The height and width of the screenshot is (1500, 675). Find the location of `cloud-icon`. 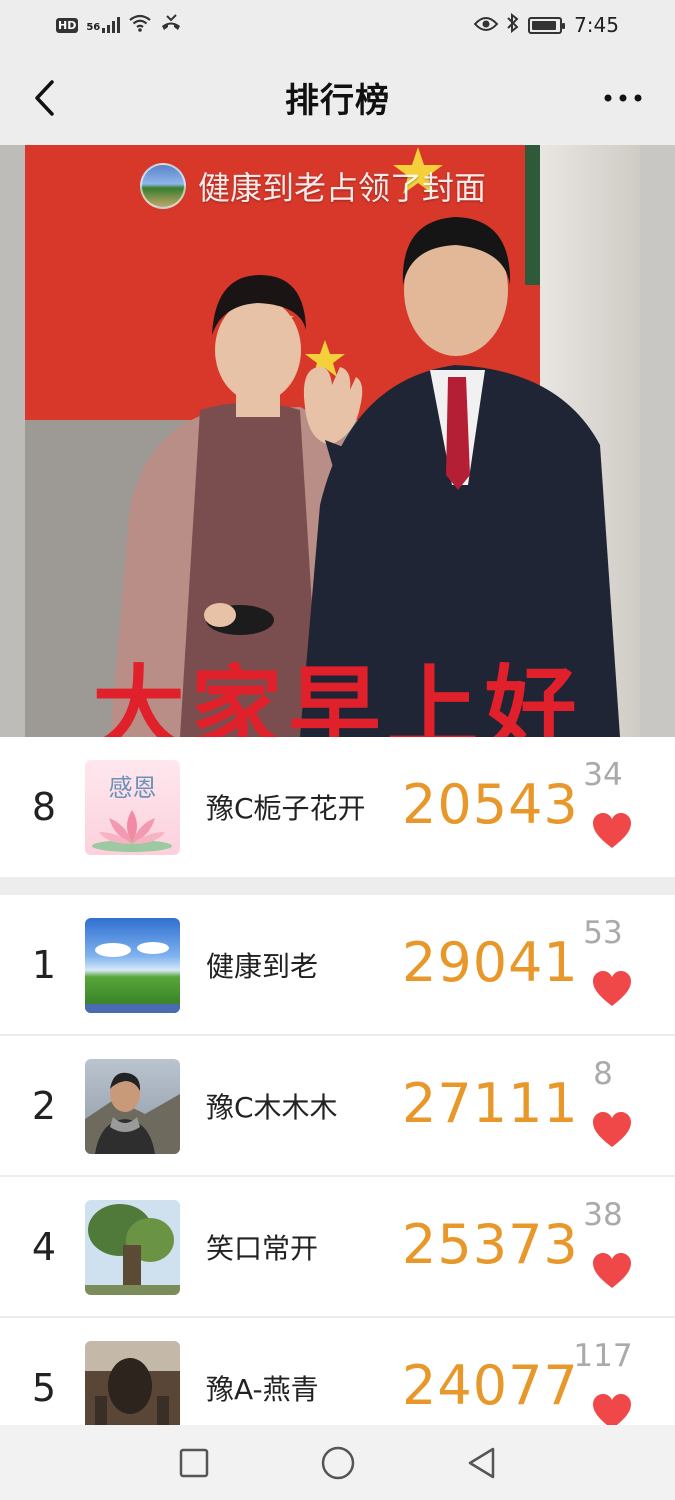

cloud-icon is located at coordinates (132, 977).